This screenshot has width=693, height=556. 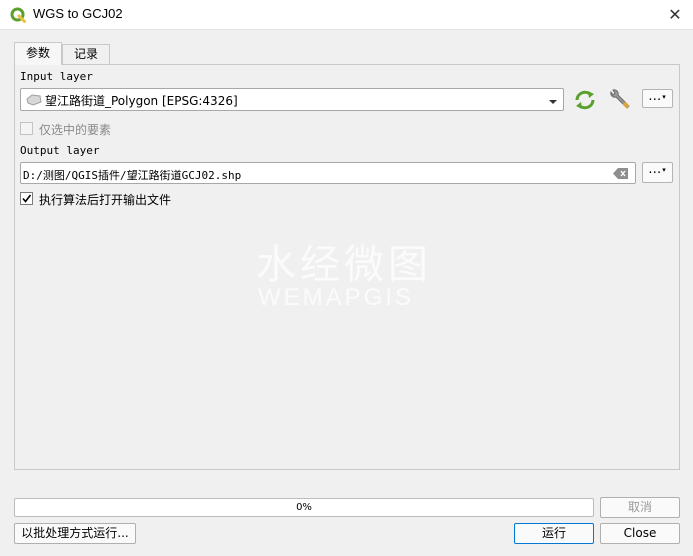 What do you see at coordinates (620, 100) in the screenshot?
I see `wrench-icon` at bounding box center [620, 100].